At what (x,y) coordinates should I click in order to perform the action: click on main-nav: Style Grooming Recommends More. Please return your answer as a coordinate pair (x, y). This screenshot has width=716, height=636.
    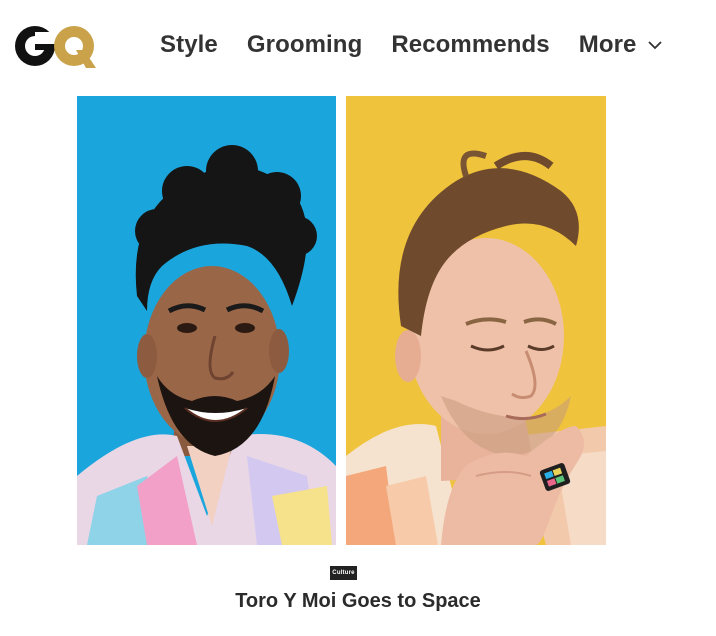
    Looking at the image, I should click on (411, 45).